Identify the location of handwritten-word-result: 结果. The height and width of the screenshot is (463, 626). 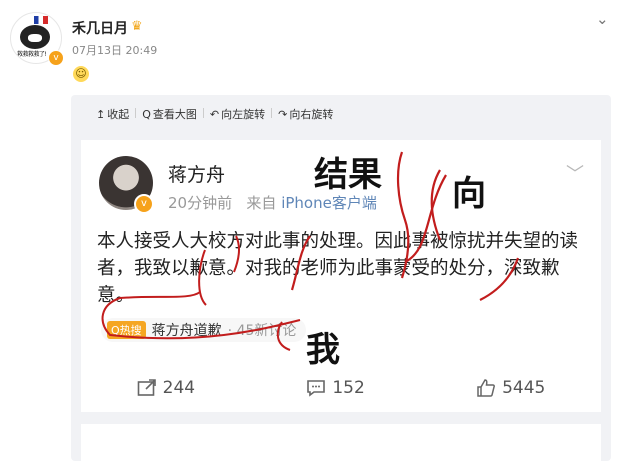
(348, 175).